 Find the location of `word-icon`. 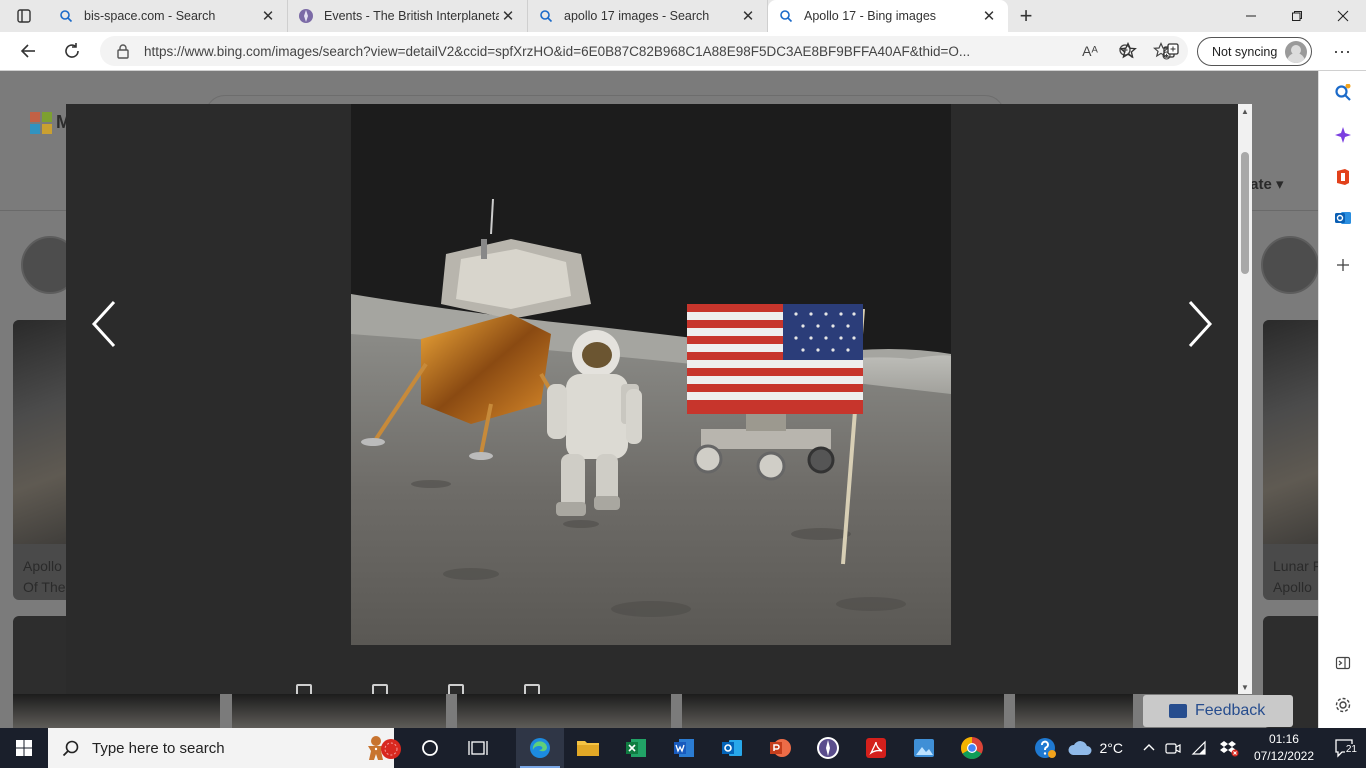

word-icon is located at coordinates (684, 748).